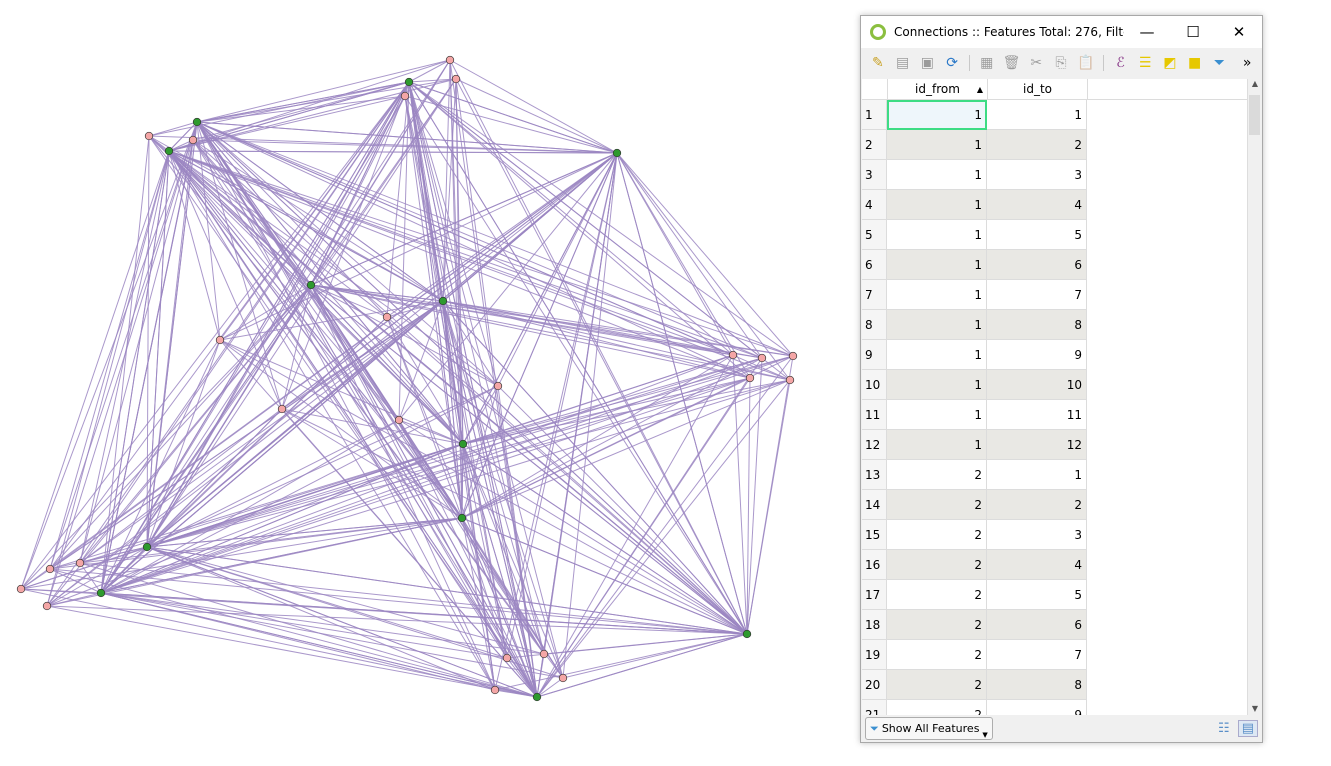 Image resolution: width=1331 pixels, height=766 pixels. What do you see at coordinates (1036, 63) in the screenshot?
I see `cut-icon: ✂` at bounding box center [1036, 63].